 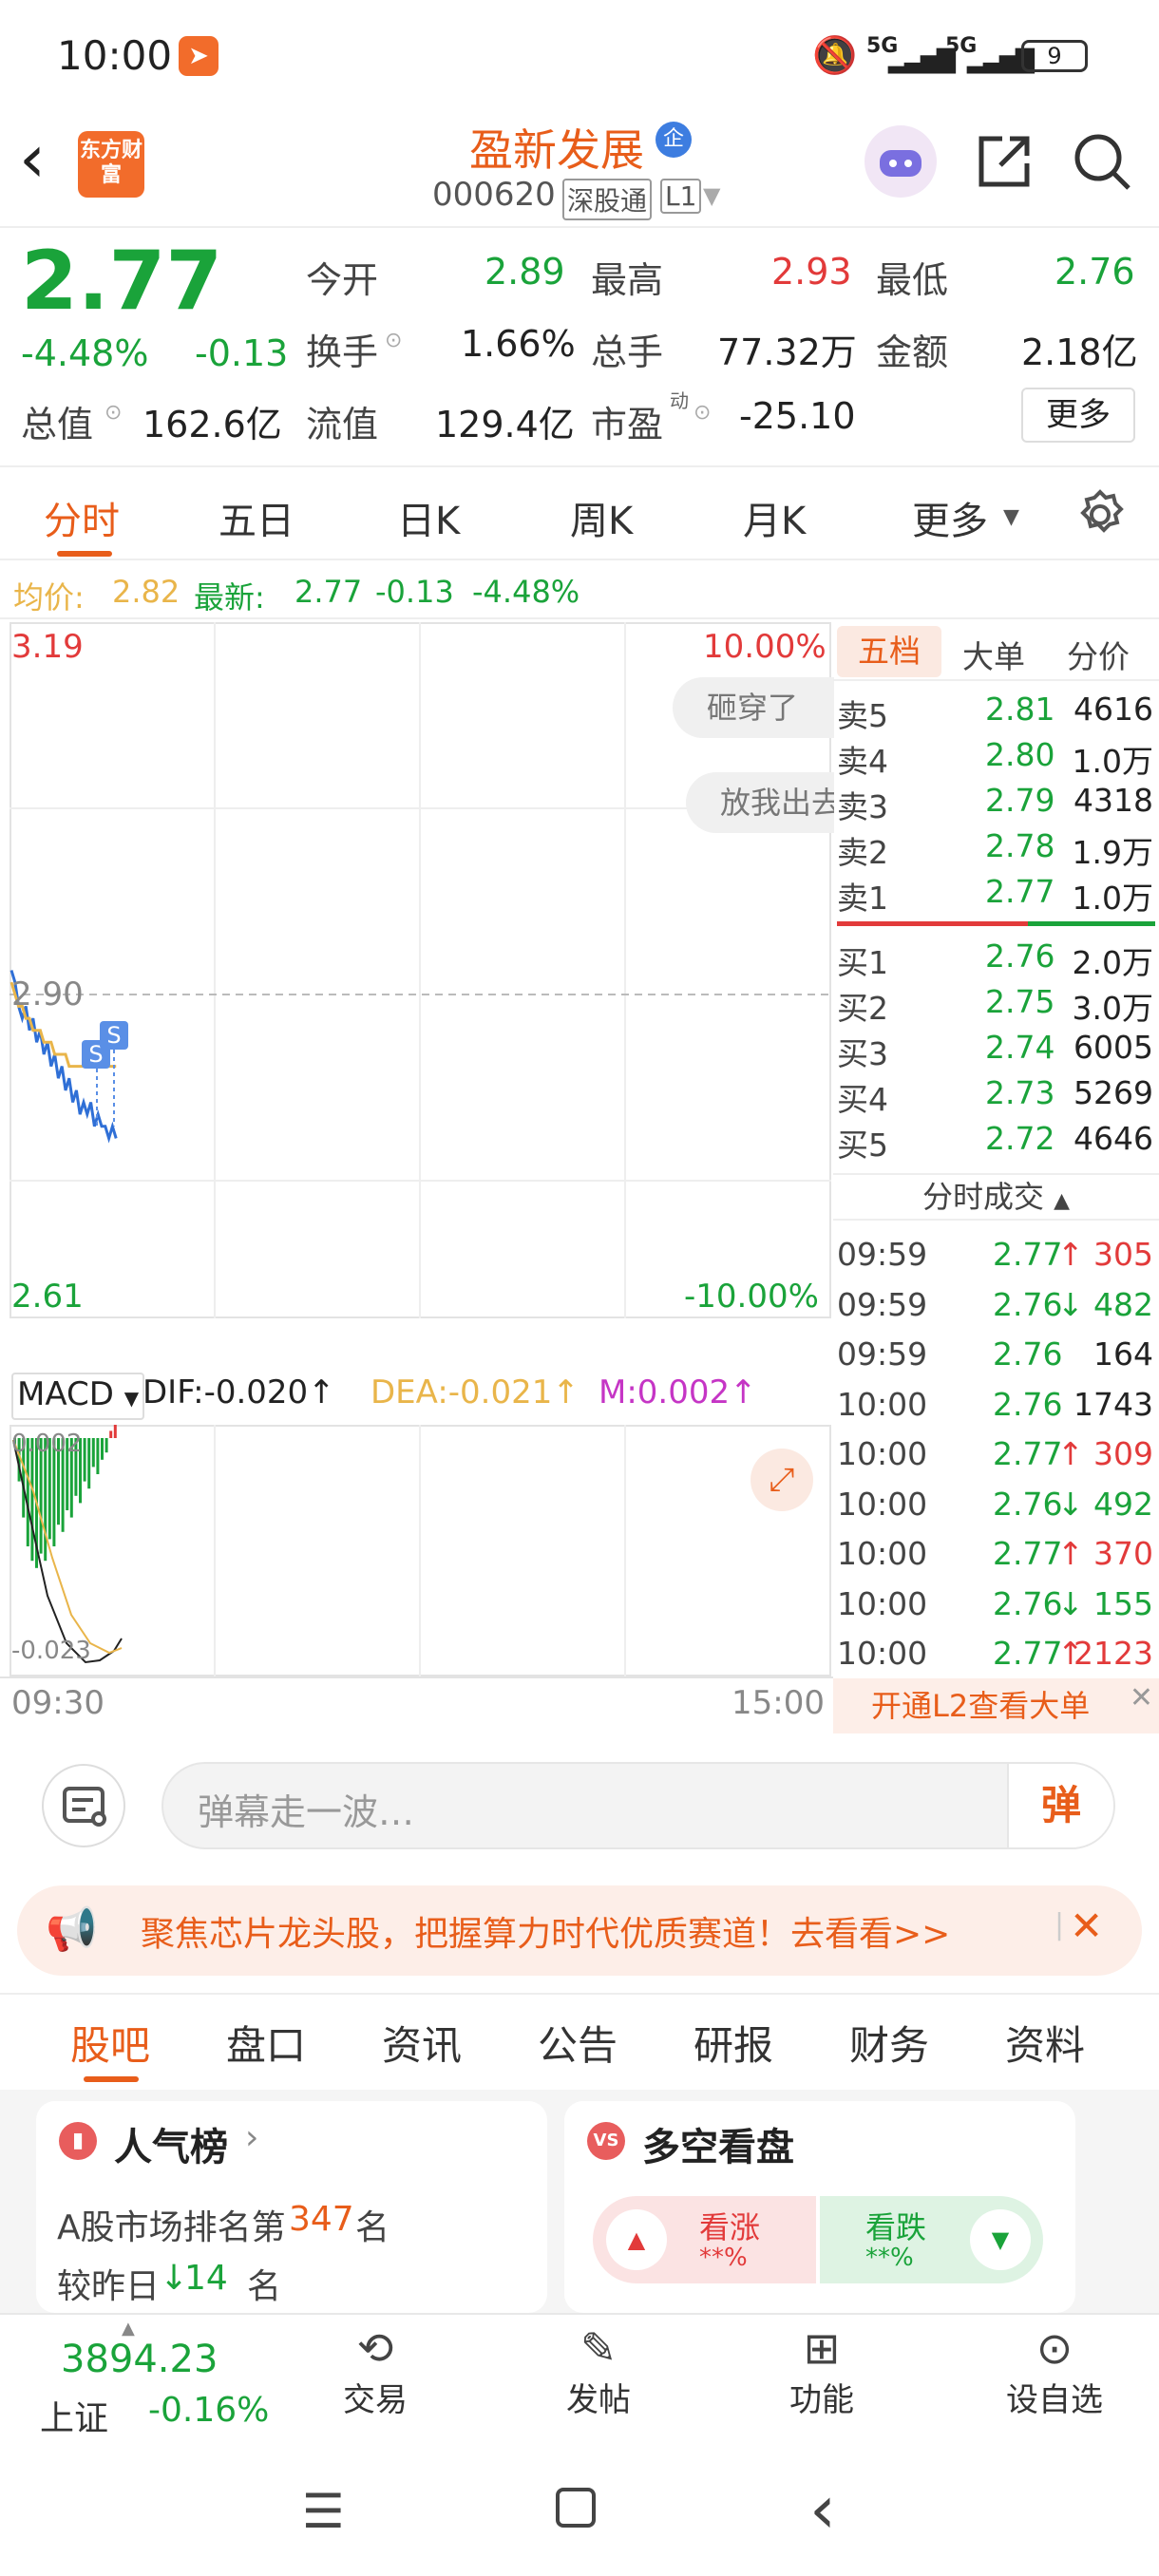 What do you see at coordinates (47, 647) in the screenshot?
I see `axis-top-price: 3.19` at bounding box center [47, 647].